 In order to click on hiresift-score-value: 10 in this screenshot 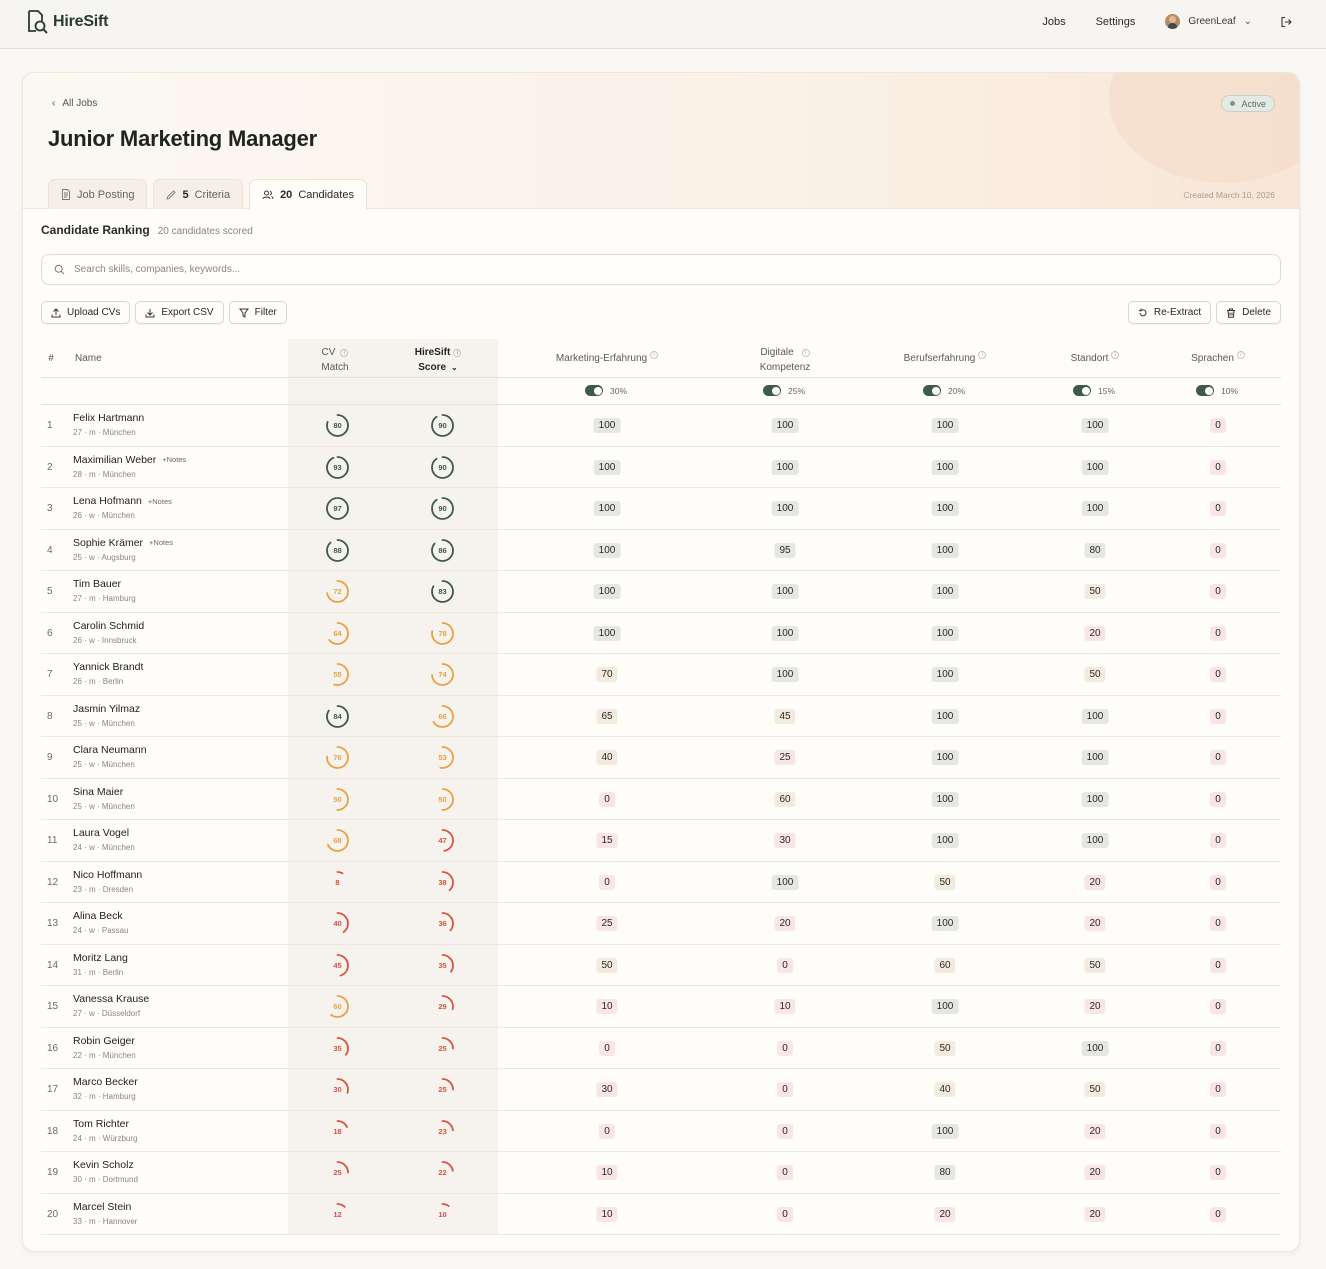, I will do `click(442, 1214)`.